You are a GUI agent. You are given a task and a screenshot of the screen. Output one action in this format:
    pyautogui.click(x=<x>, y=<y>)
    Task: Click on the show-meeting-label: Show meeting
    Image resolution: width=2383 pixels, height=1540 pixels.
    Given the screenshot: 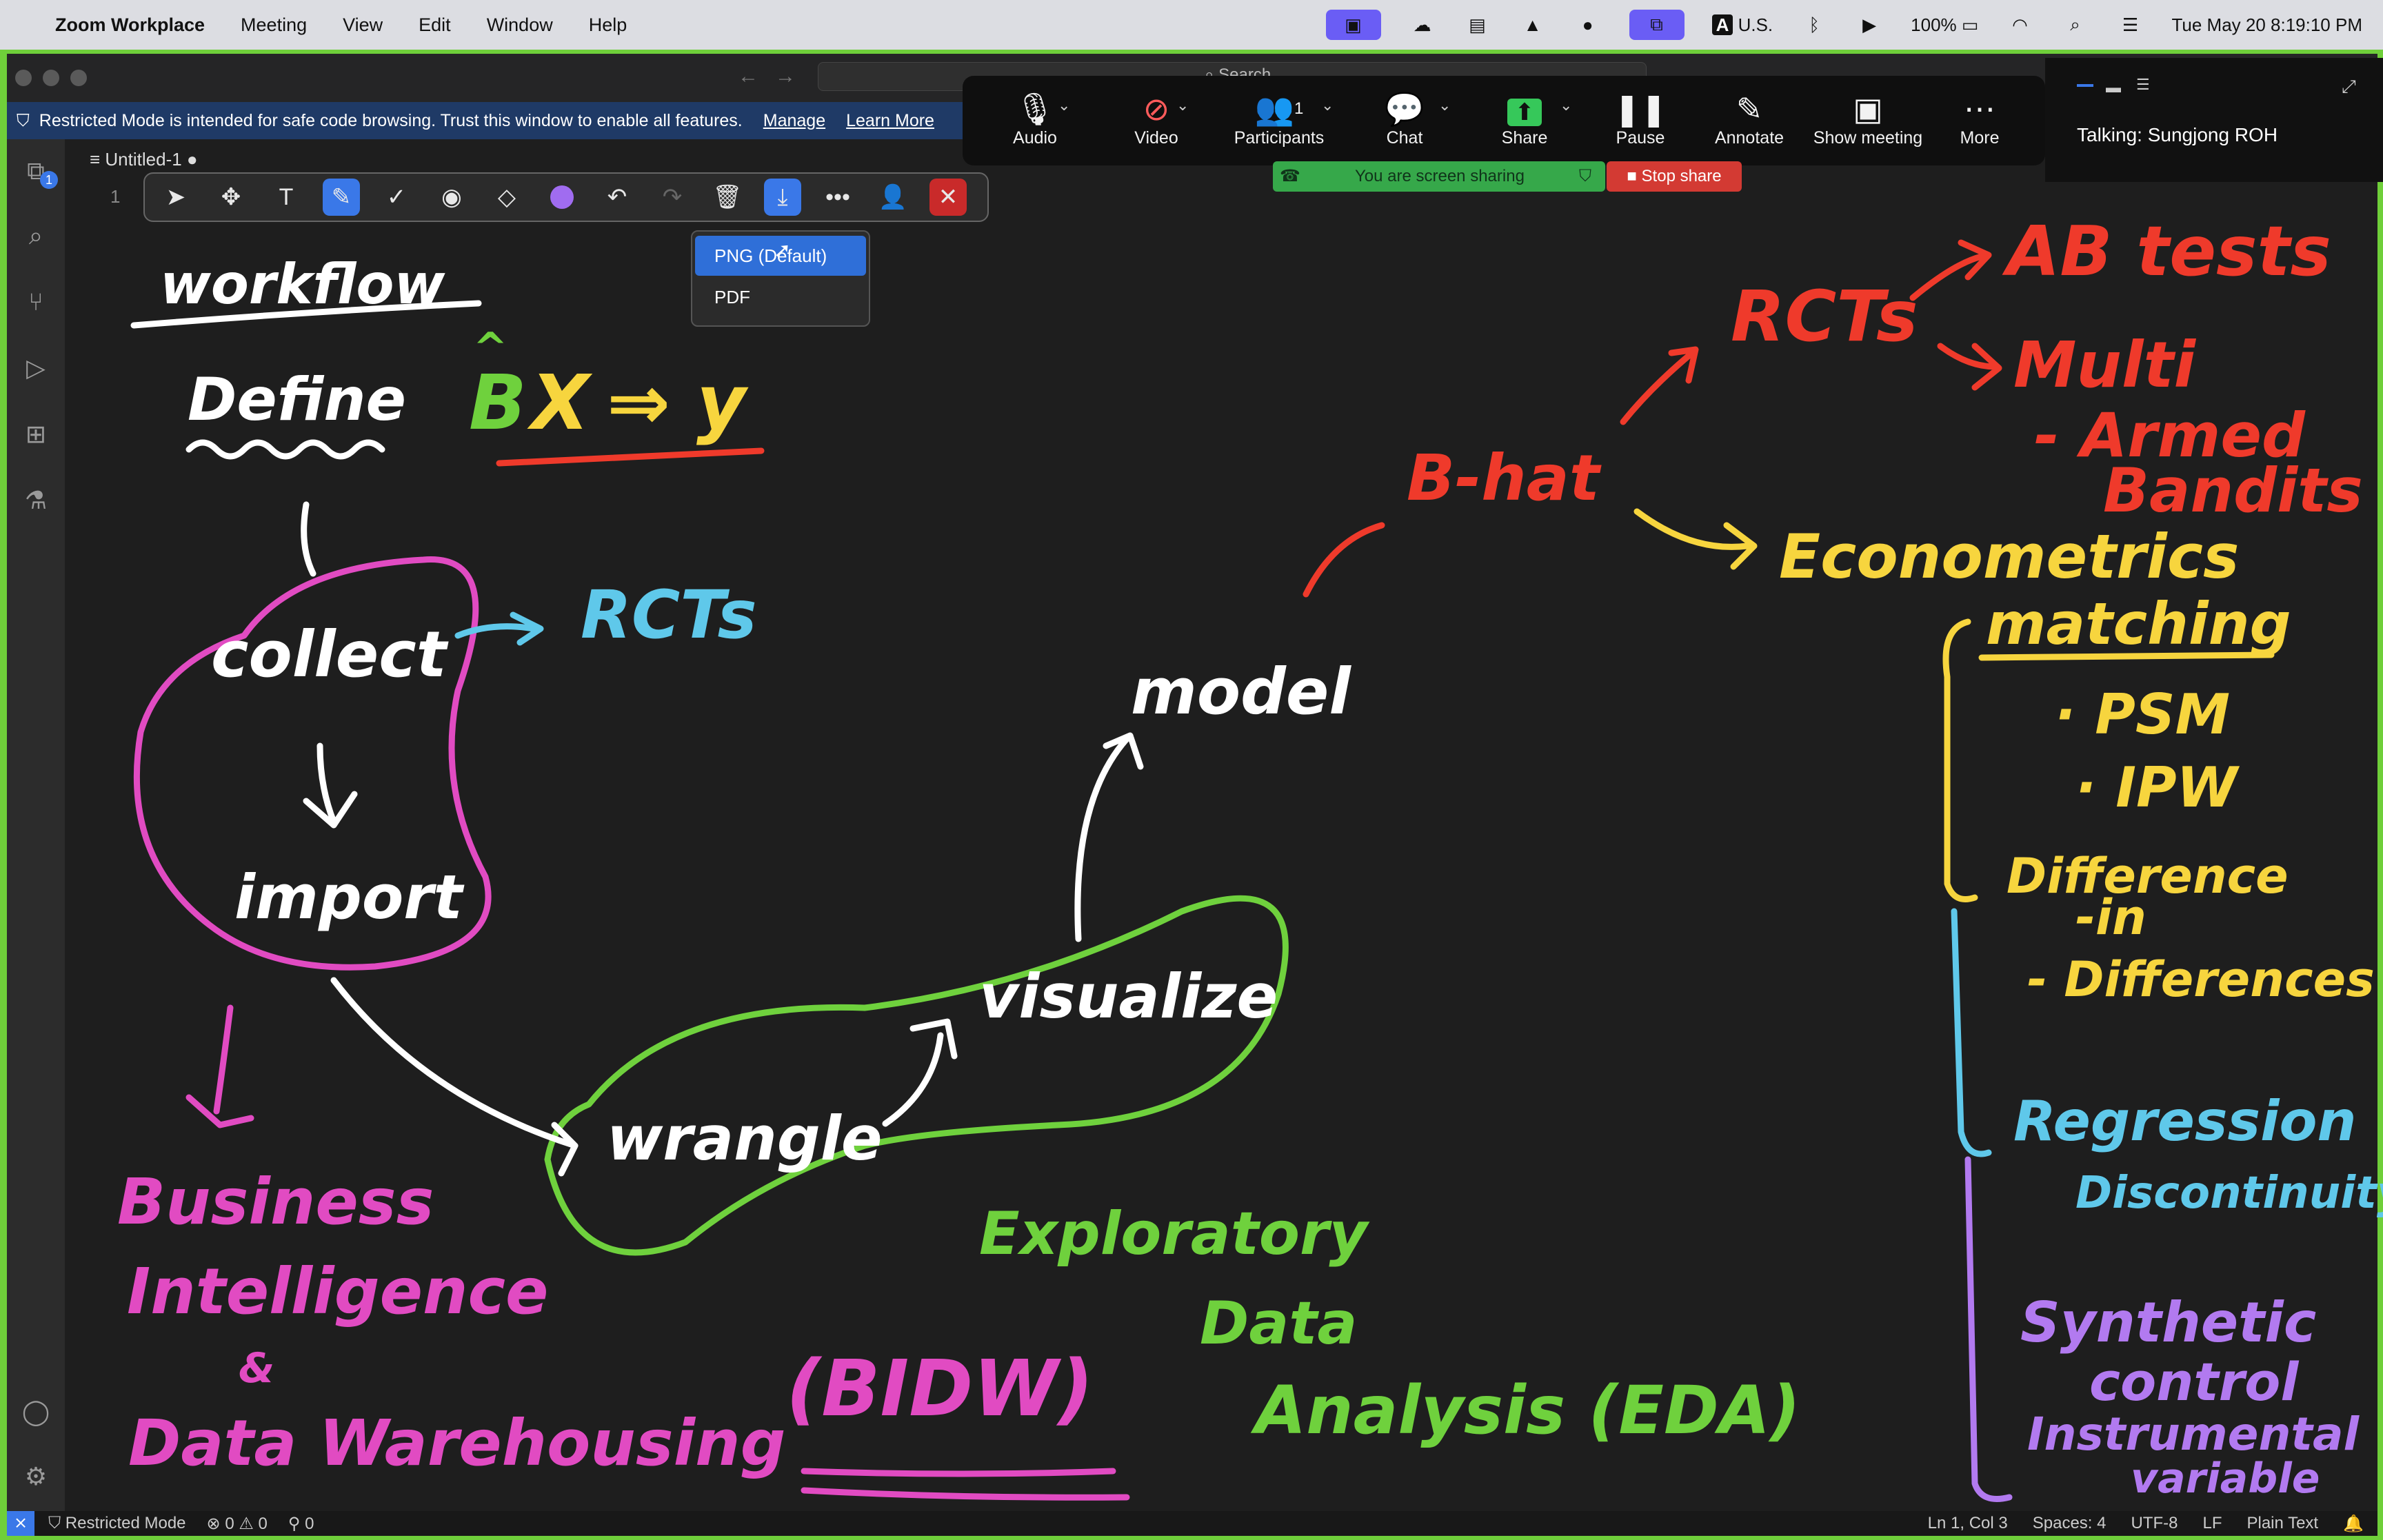 What is the action you would take?
    pyautogui.click(x=1868, y=138)
    